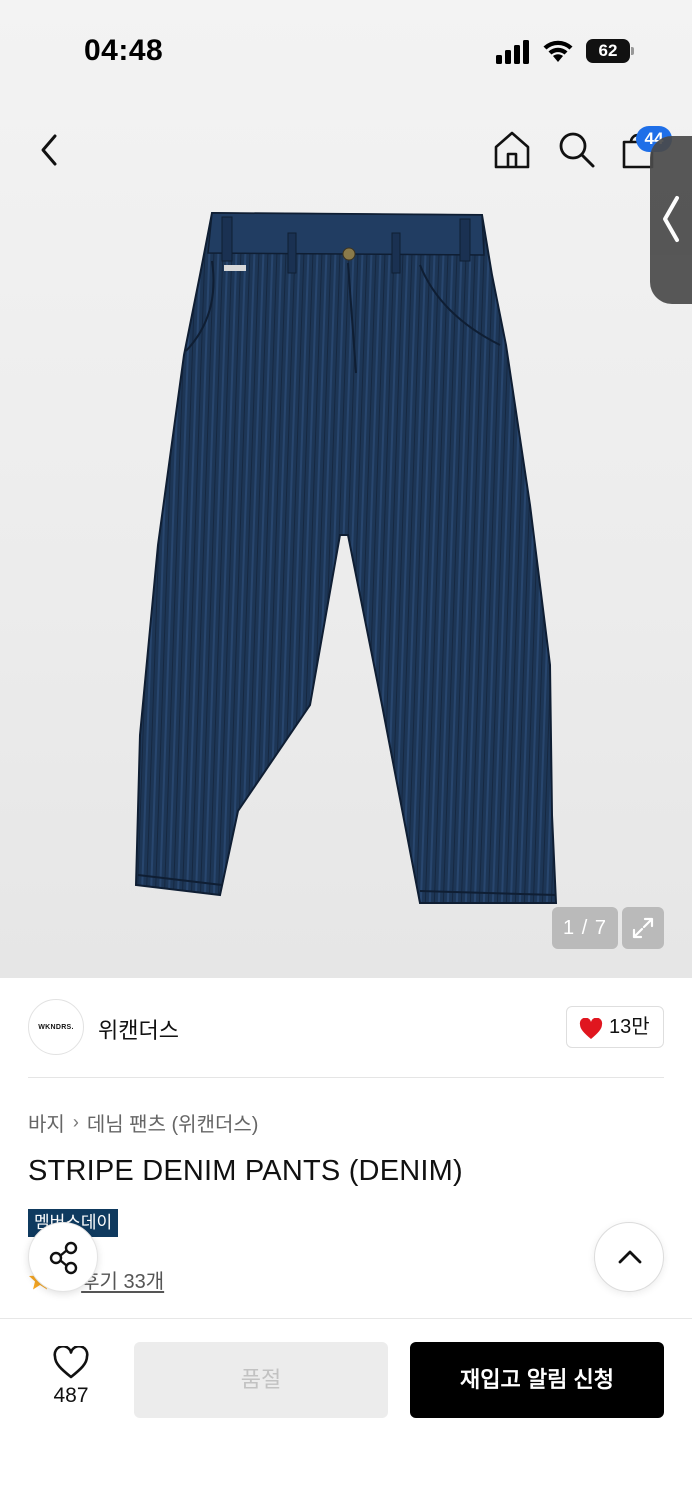  Describe the element at coordinates (585, 928) in the screenshot. I see `image-counter: 1 / 7` at that location.